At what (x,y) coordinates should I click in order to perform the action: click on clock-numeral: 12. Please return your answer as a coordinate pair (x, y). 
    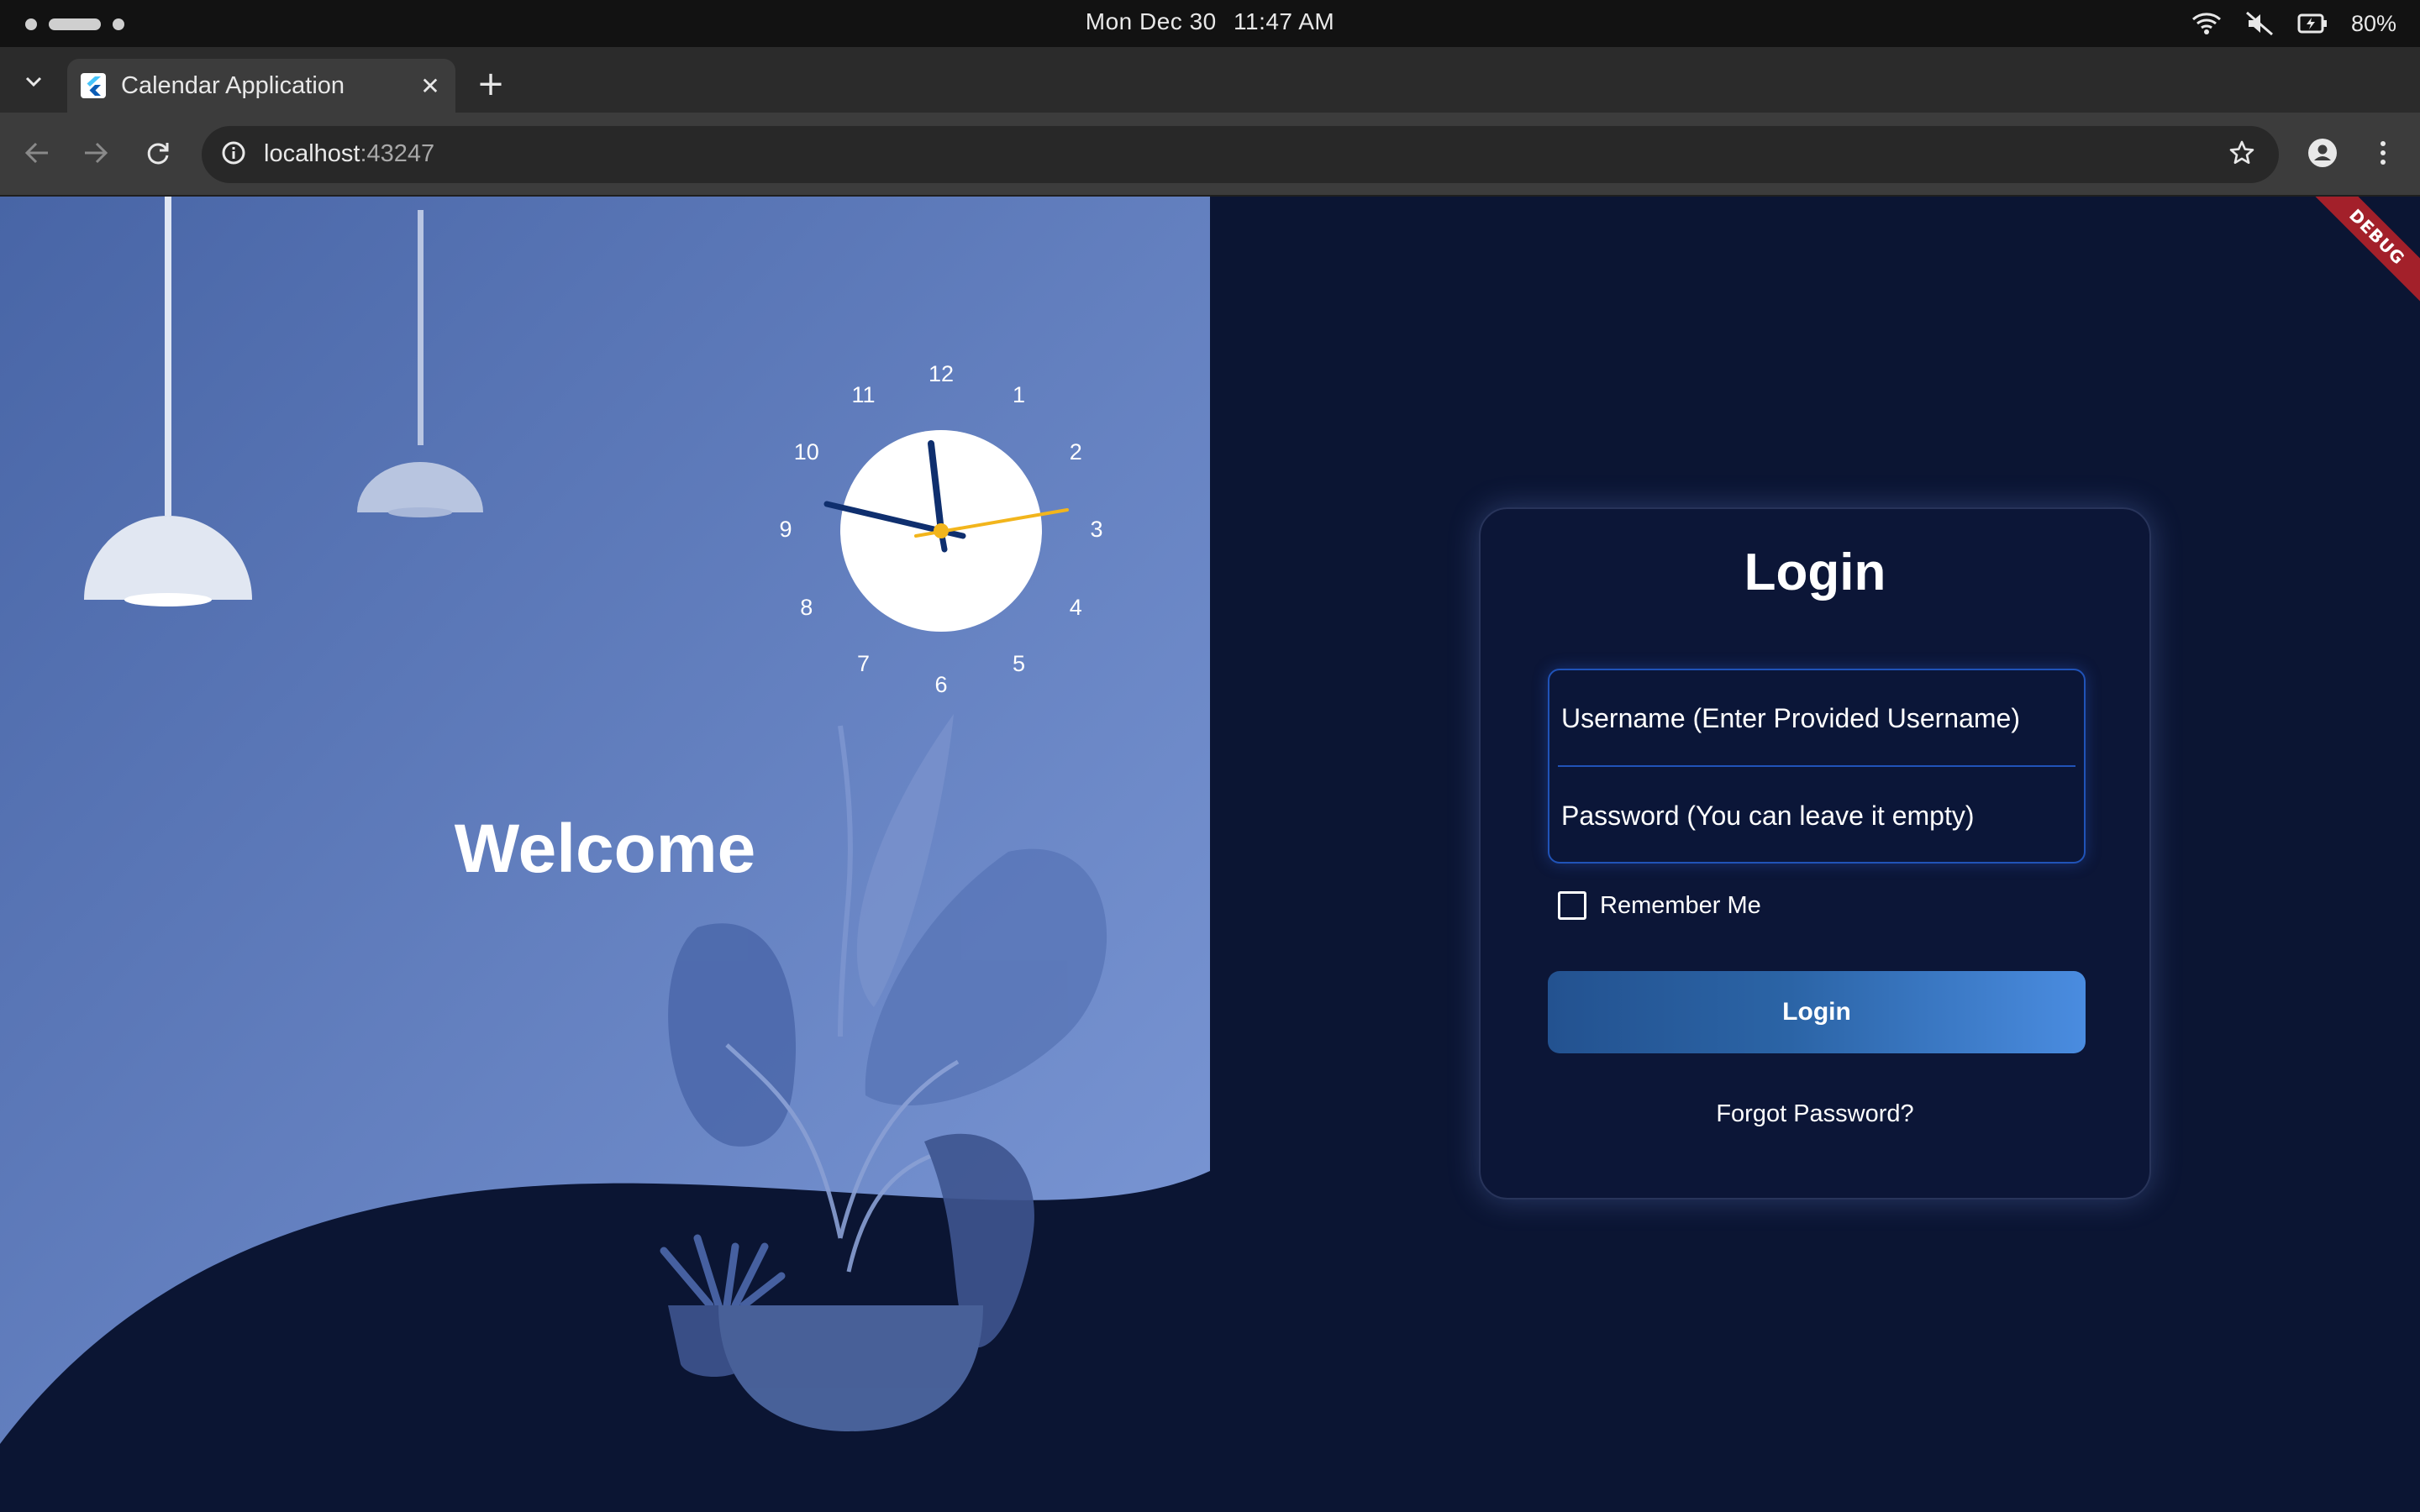
    Looking at the image, I should click on (941, 373).